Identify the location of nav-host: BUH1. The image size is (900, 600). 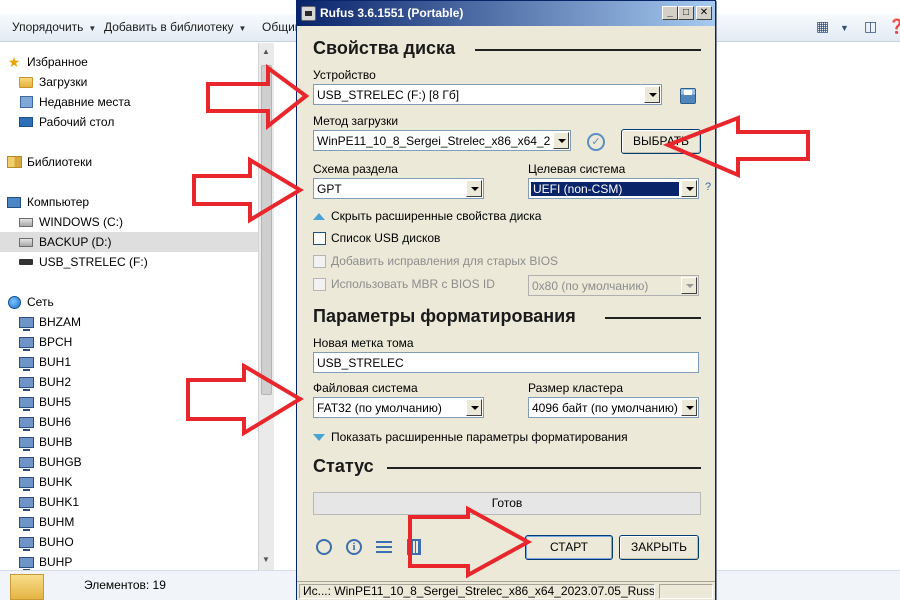
(129, 362).